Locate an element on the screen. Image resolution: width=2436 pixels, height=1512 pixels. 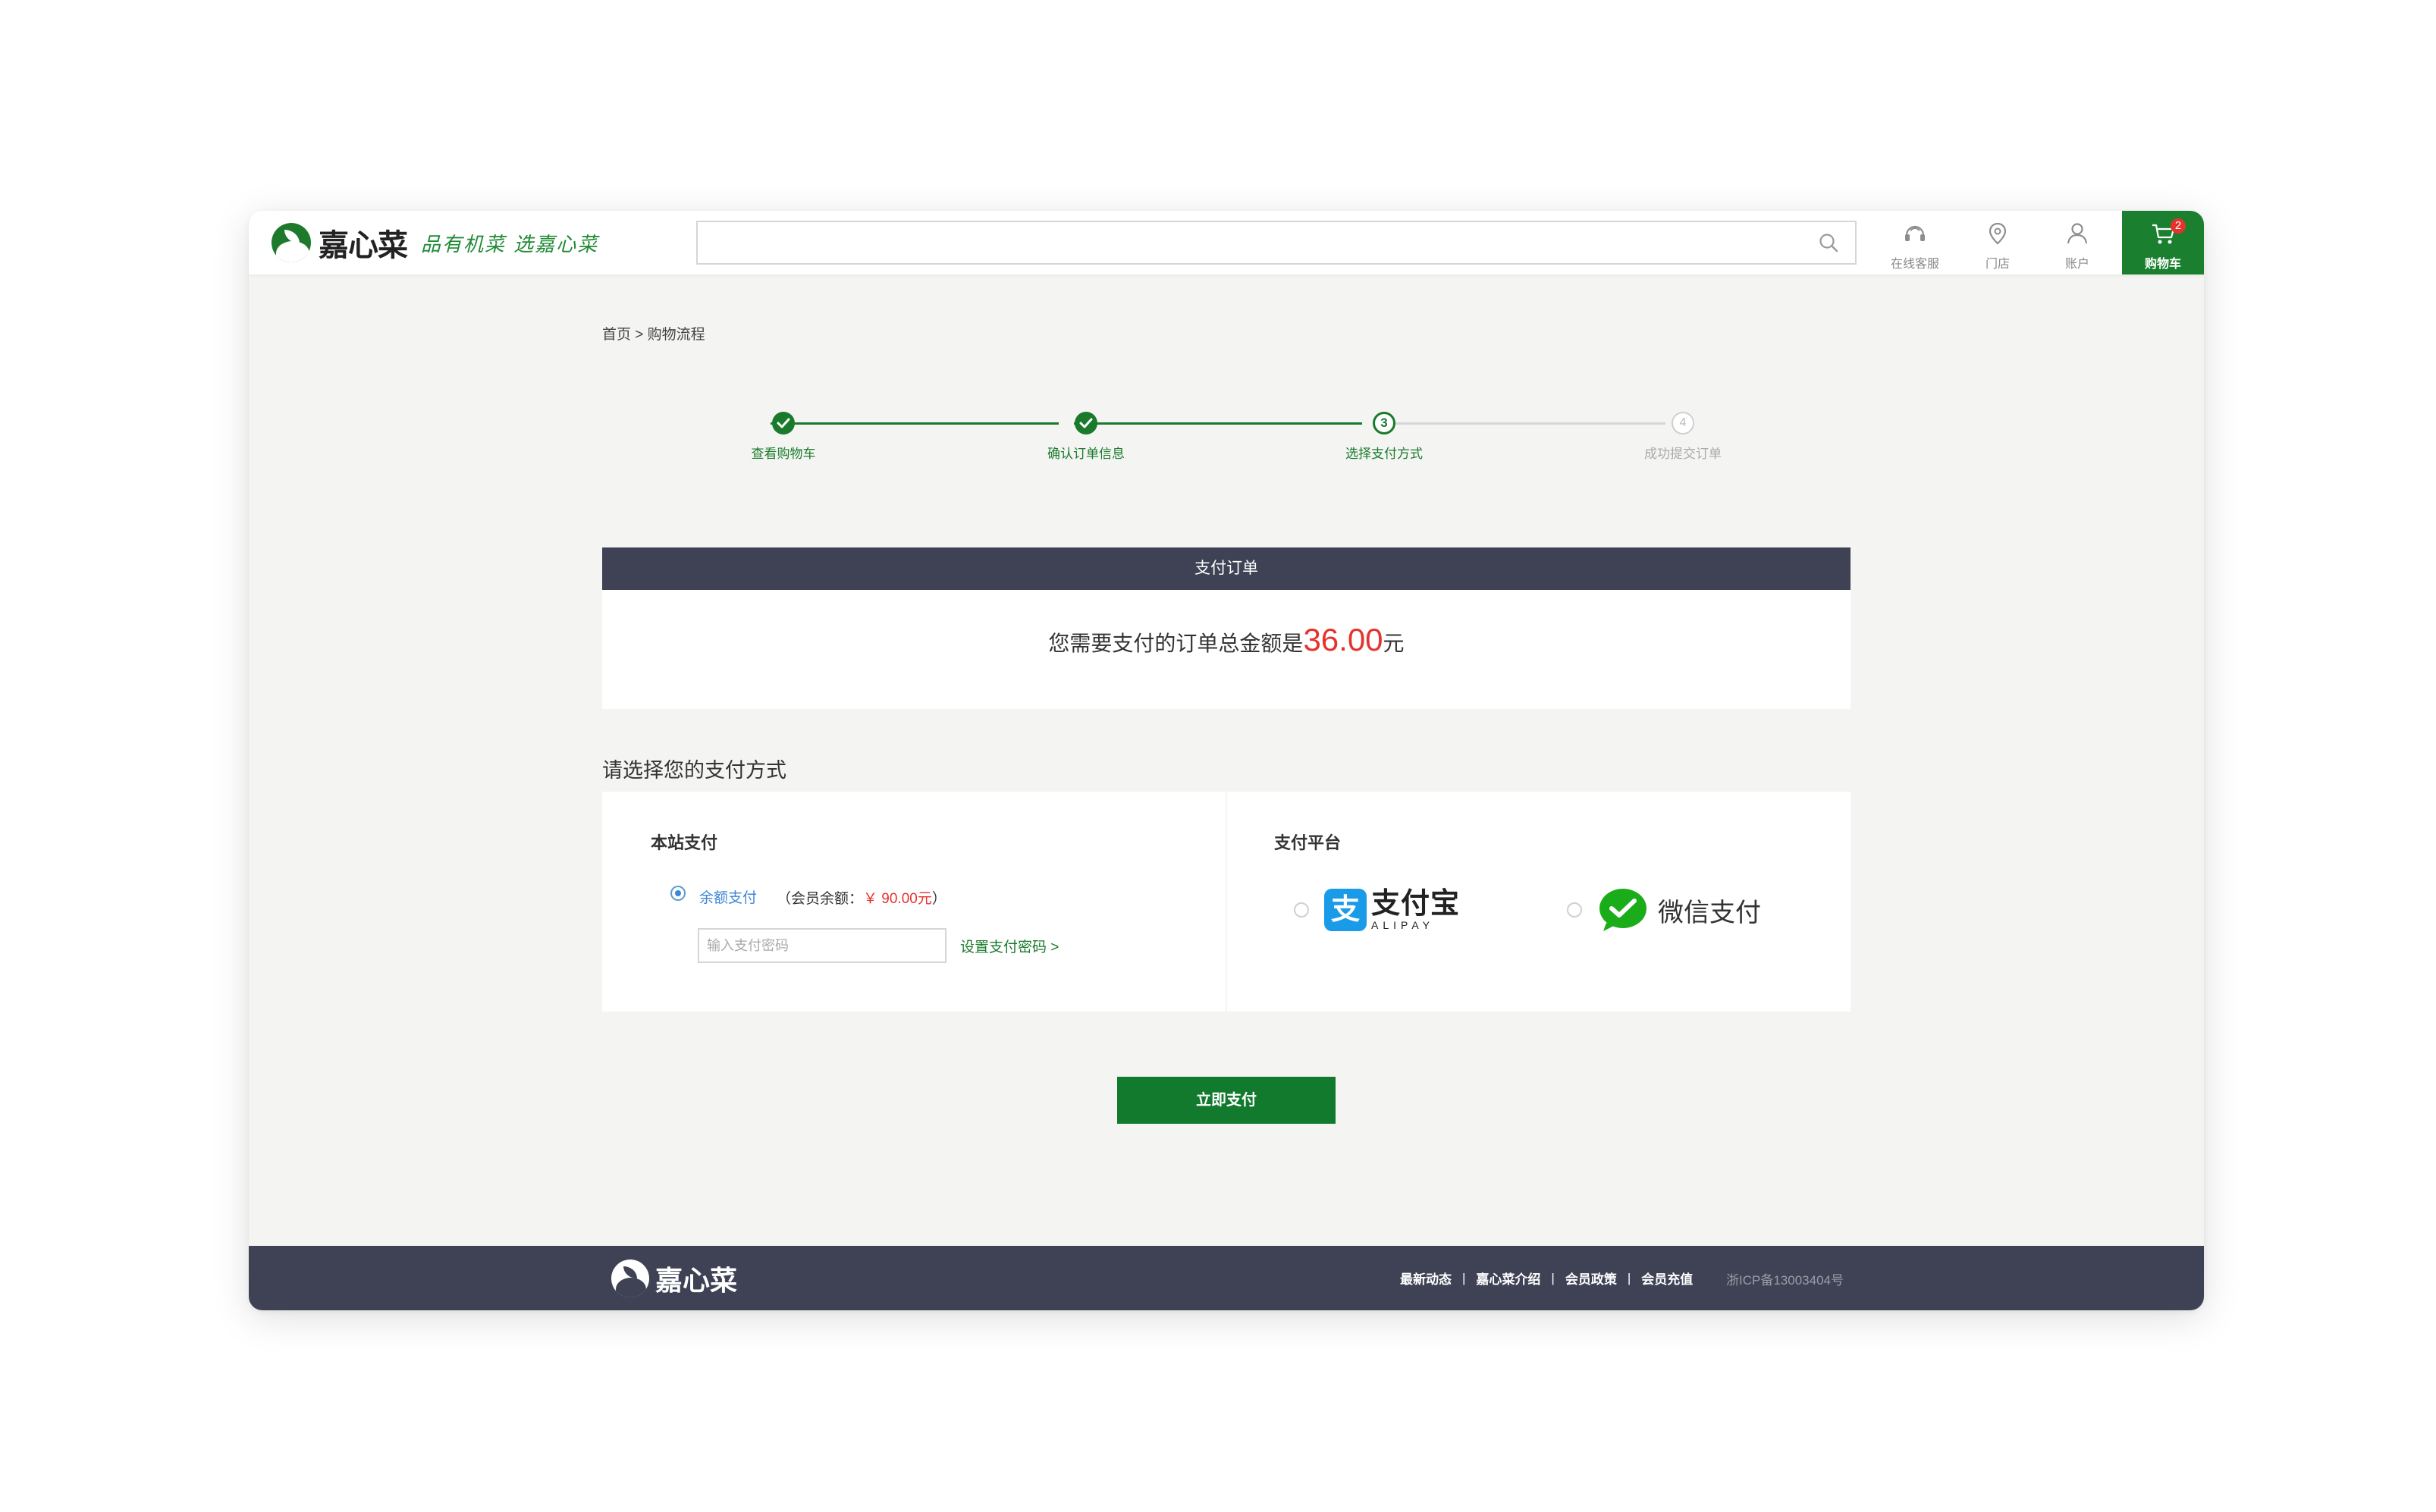
site-payment-box: 本站支付 余额支付 （会员余额：￥ 90.00元） 设置支付密码 > is located at coordinates (914, 902).